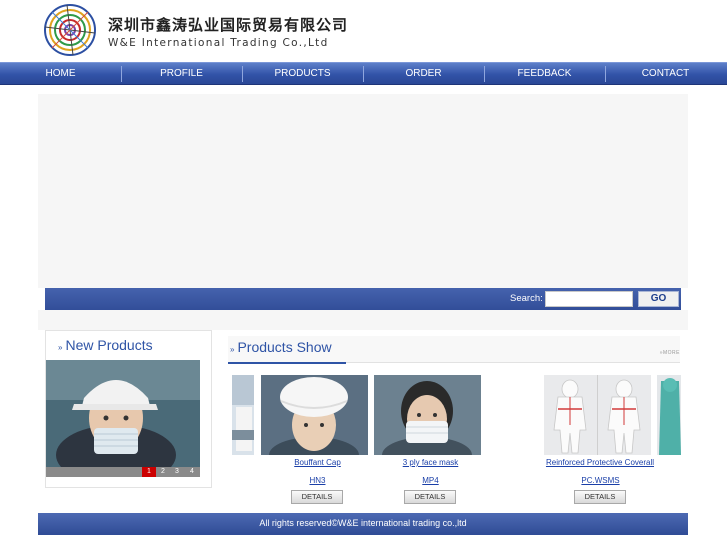 This screenshot has height=545, width=727. I want to click on search-go-button: GO, so click(658, 299).